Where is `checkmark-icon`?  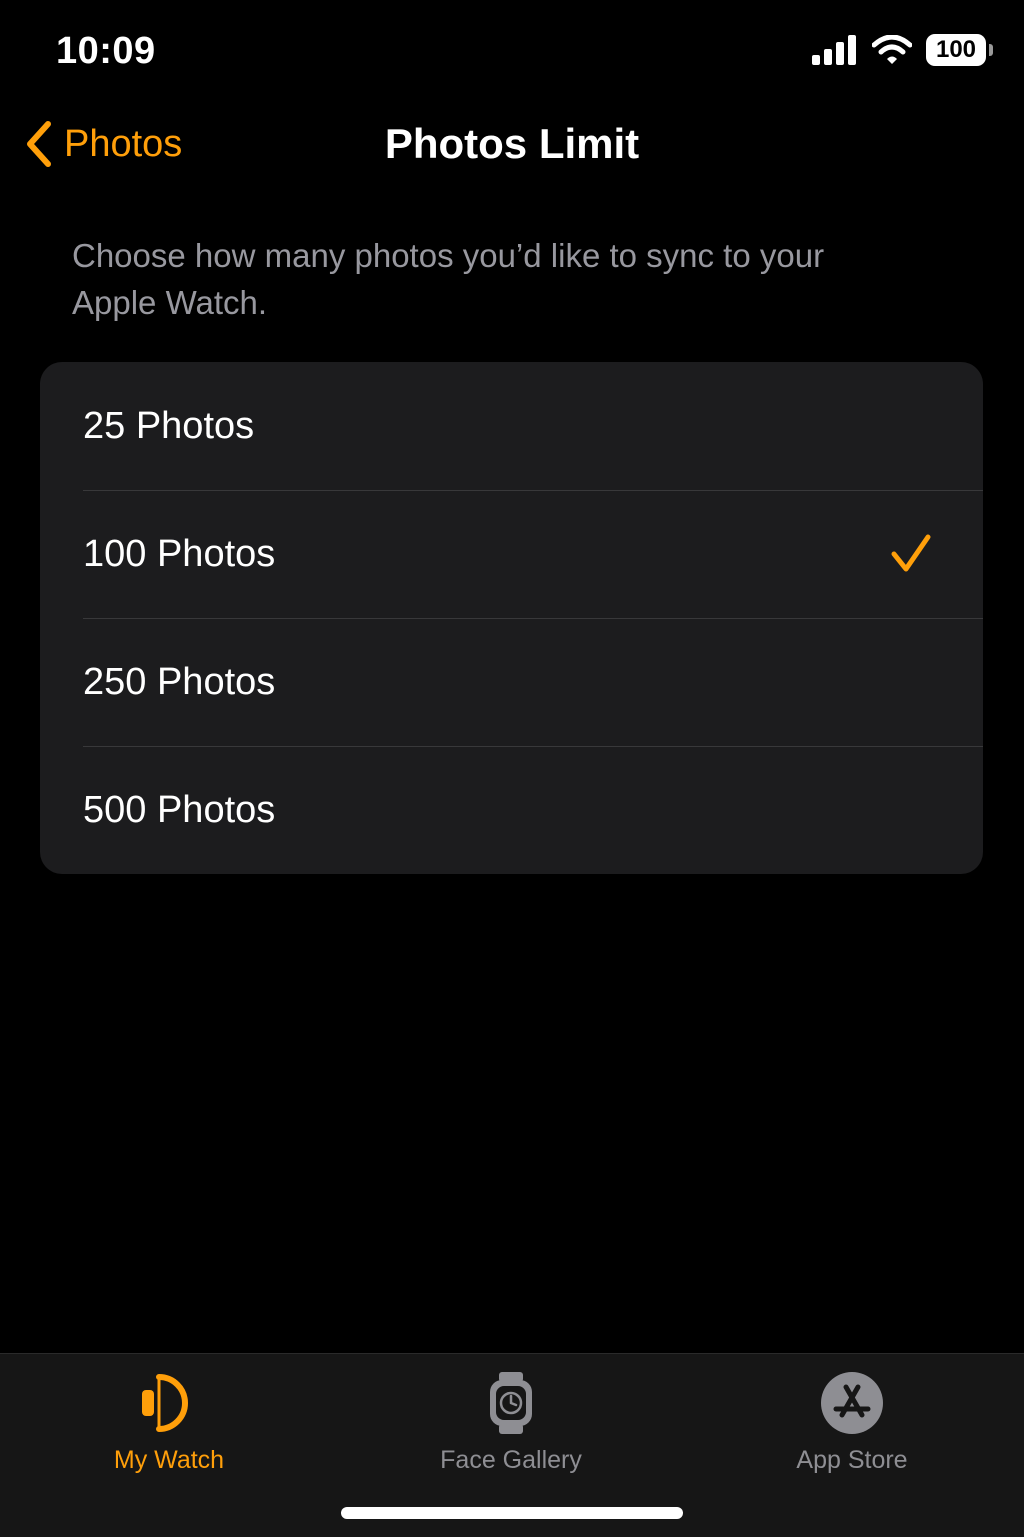 checkmark-icon is located at coordinates (911, 553).